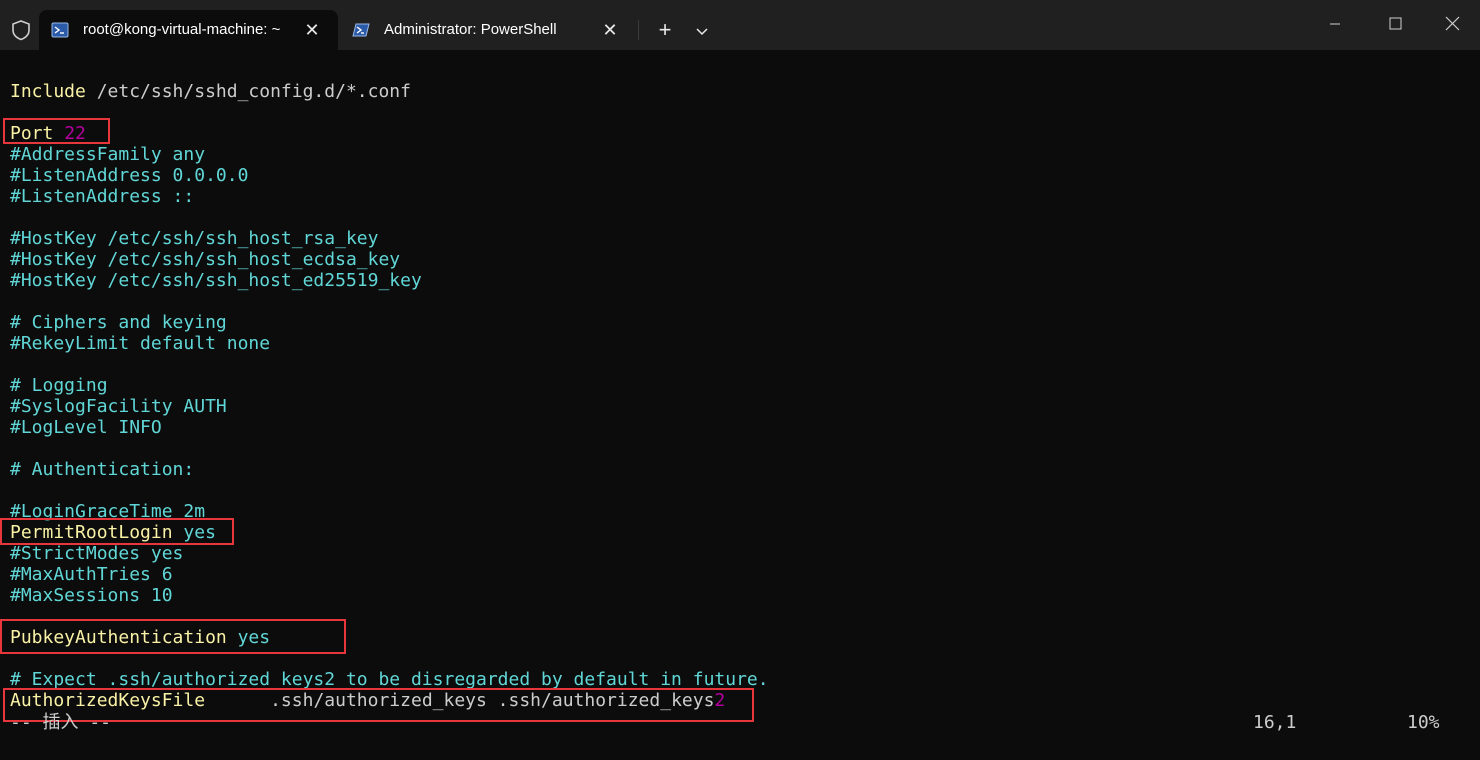 The image size is (1480, 760). What do you see at coordinates (216, 280) in the screenshot?
I see `comment-line: #HostKey /etc/ssh/ssh_host_ed25519_key` at bounding box center [216, 280].